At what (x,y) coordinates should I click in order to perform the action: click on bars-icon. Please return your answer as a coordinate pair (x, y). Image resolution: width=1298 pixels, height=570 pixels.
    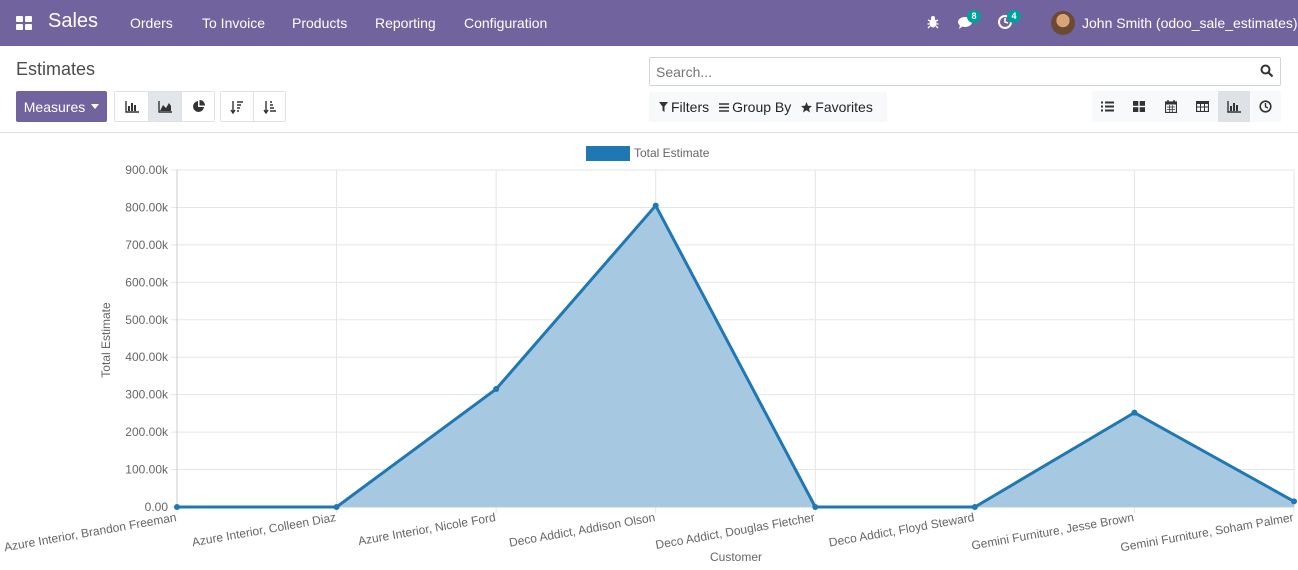
    Looking at the image, I should click on (724, 107).